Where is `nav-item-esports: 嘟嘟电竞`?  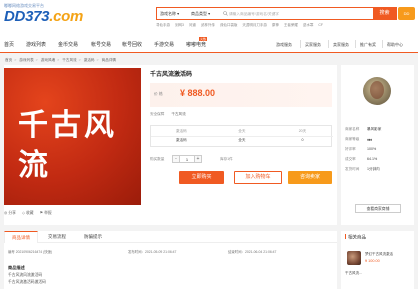 nav-item-esports: 嘟嘟电竞 is located at coordinates (196, 44).